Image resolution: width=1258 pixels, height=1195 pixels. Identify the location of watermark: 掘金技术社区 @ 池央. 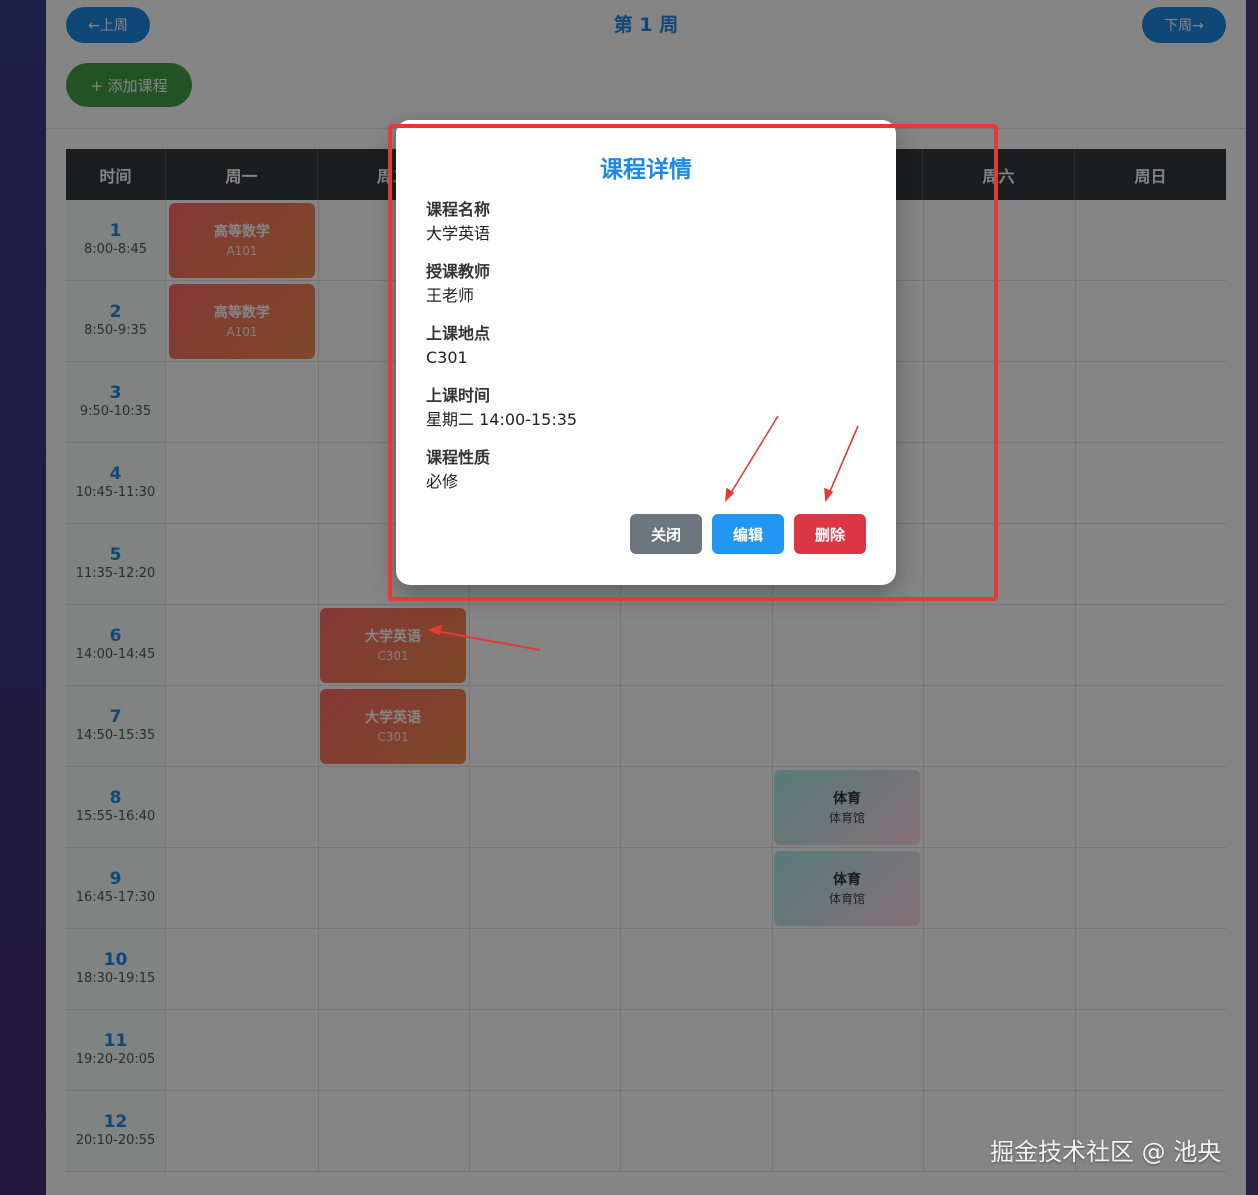
(1106, 1152).